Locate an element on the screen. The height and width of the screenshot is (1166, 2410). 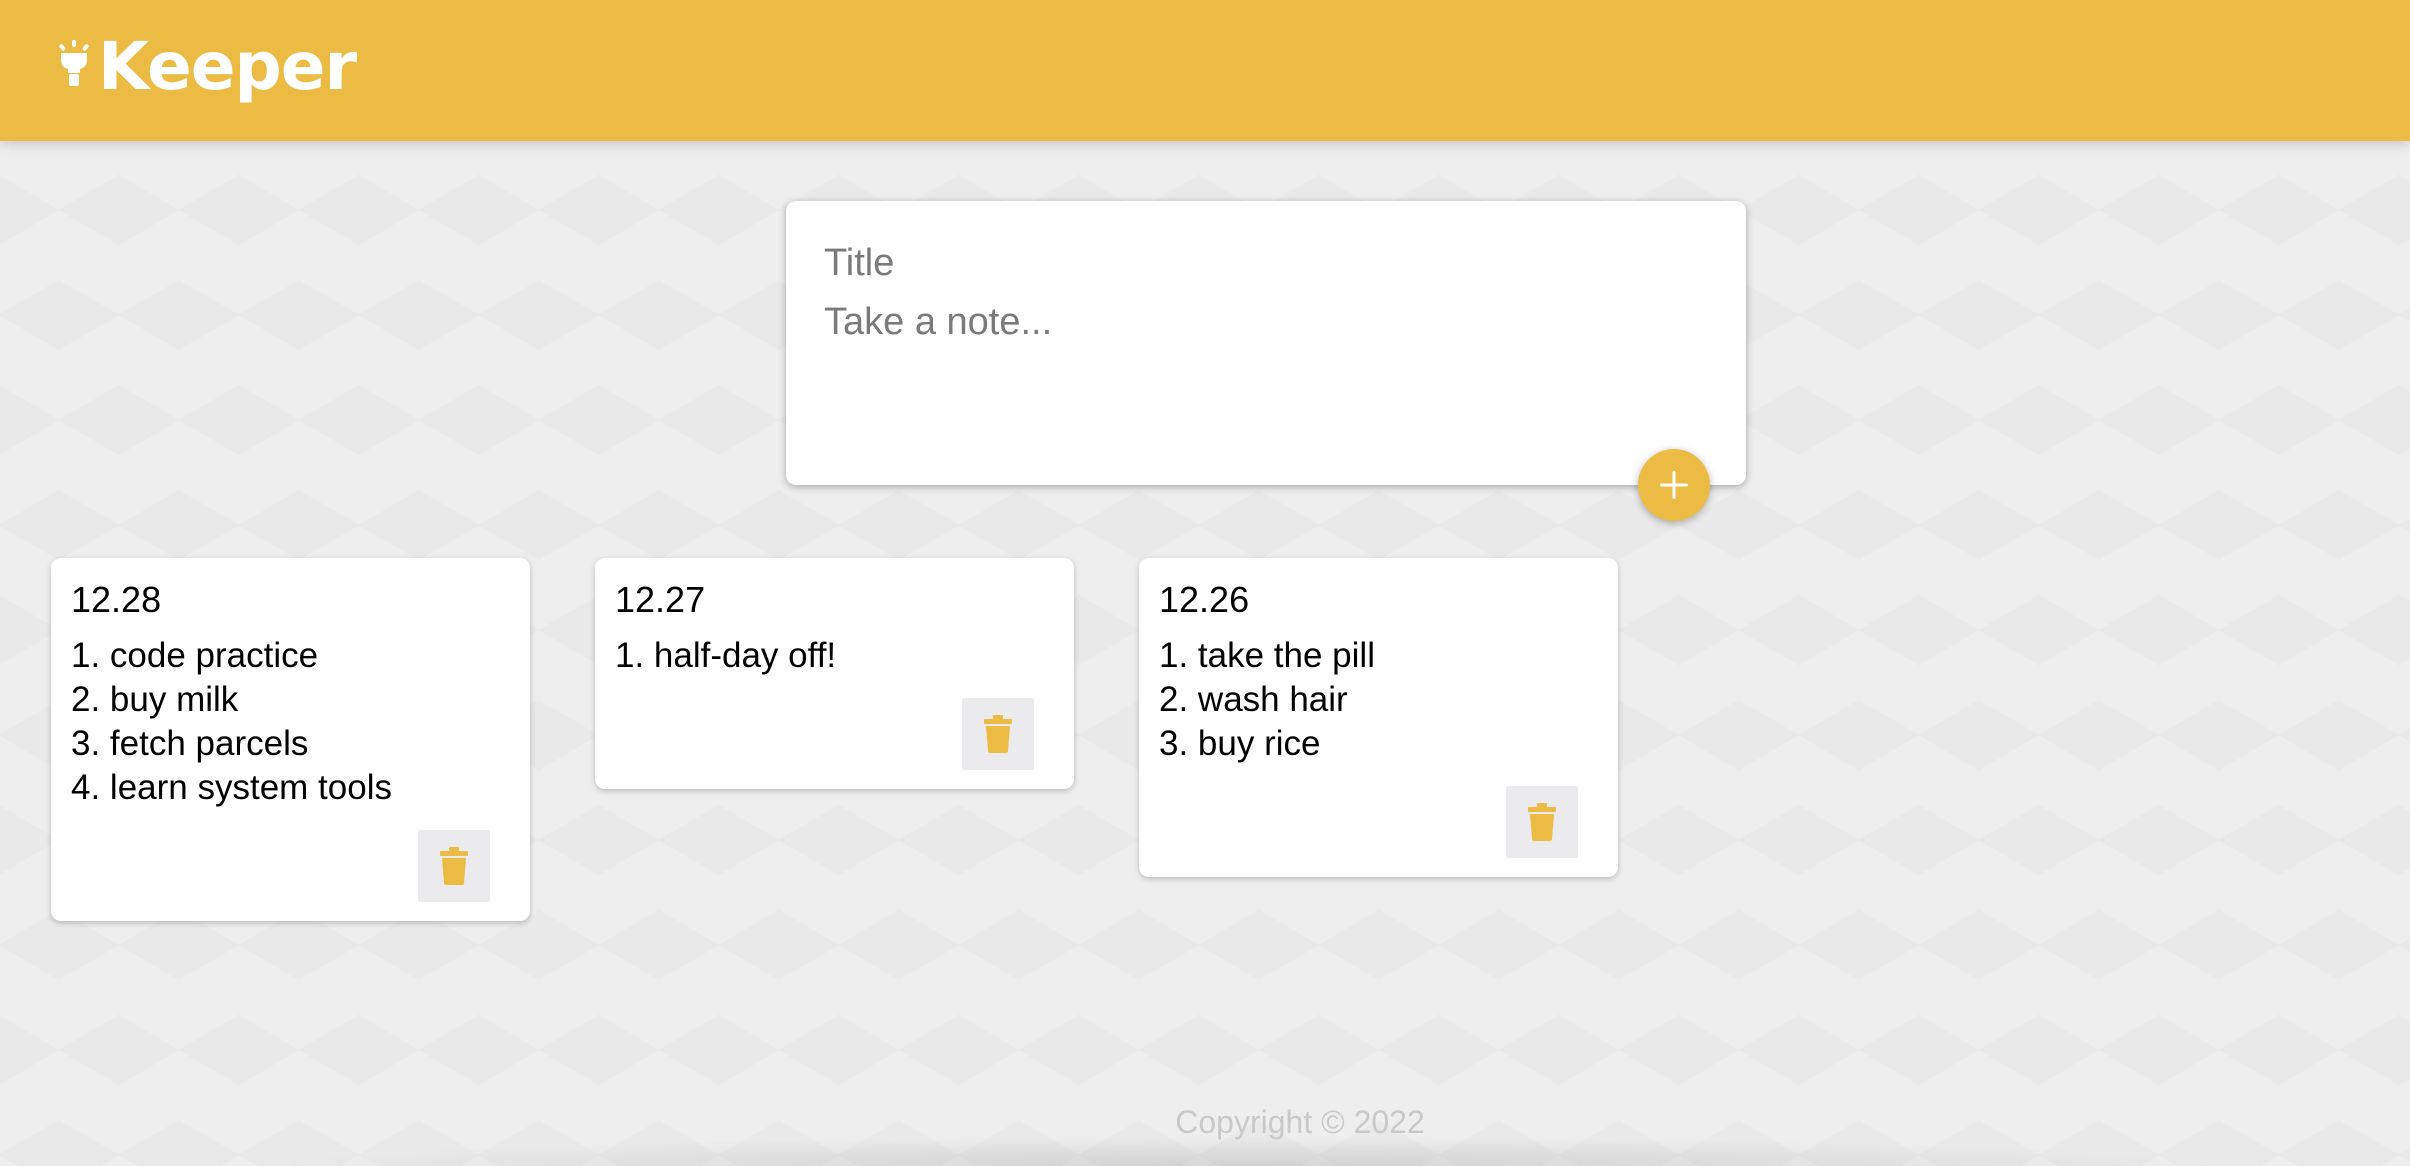
note-line: 4. learn system tools is located at coordinates (231, 787).